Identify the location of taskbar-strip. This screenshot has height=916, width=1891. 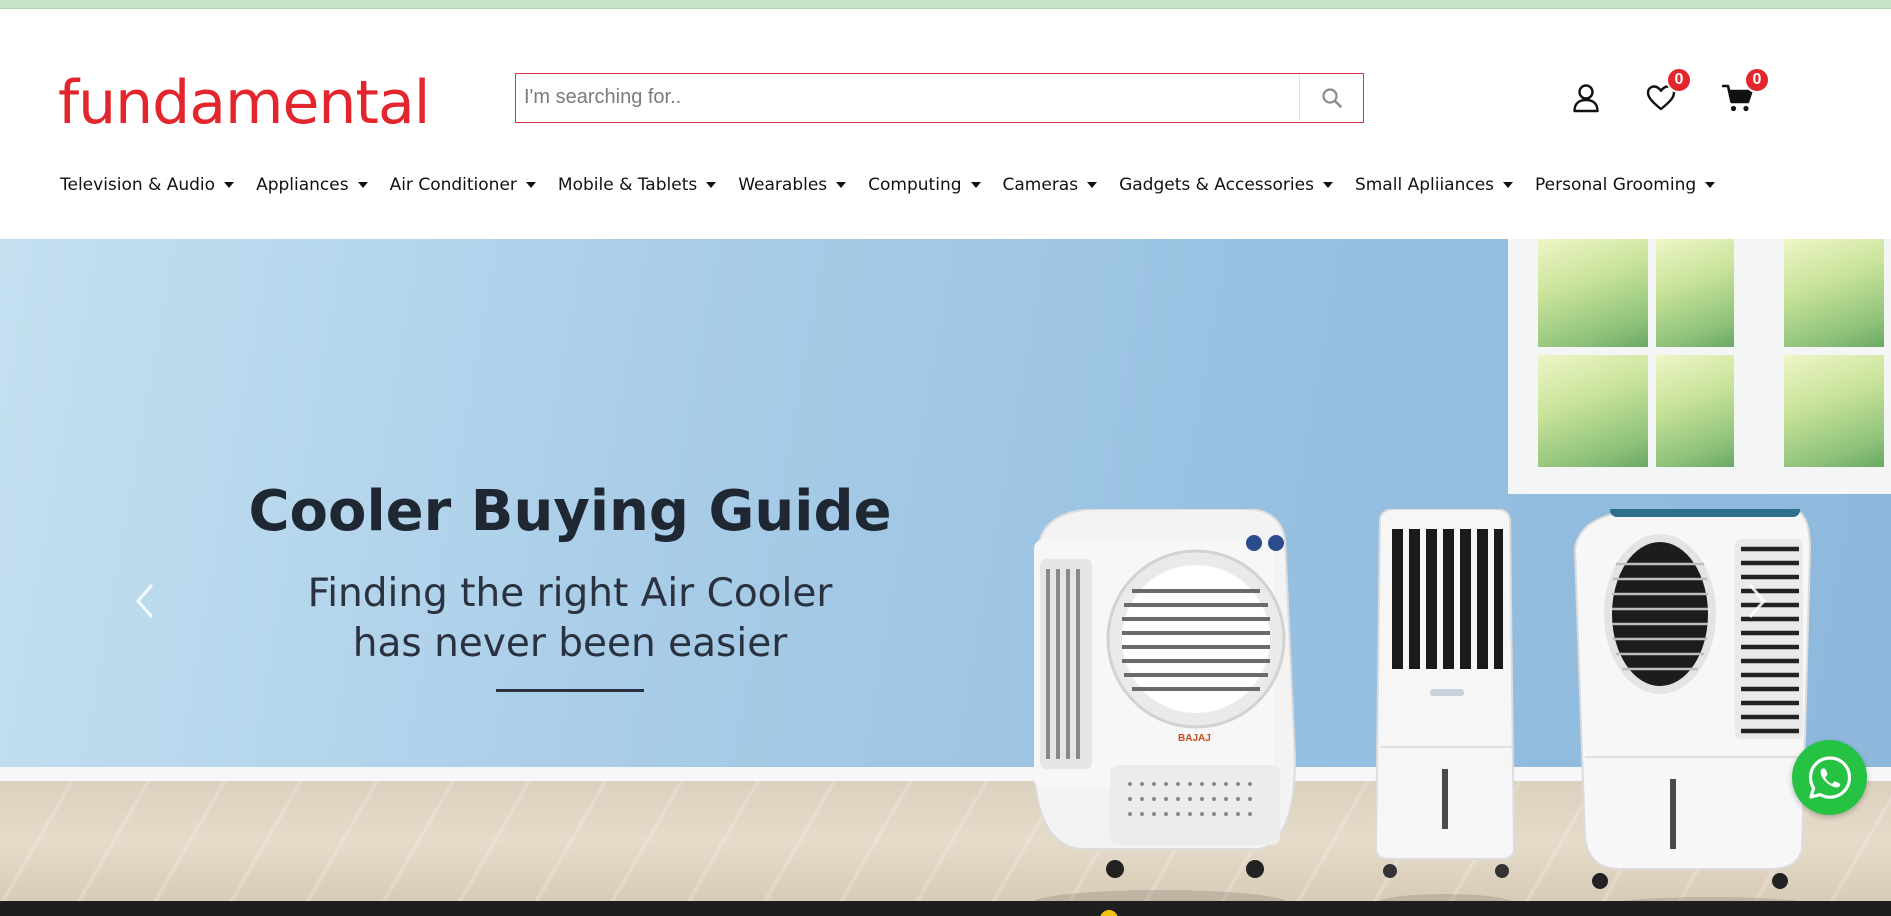
(945, 908).